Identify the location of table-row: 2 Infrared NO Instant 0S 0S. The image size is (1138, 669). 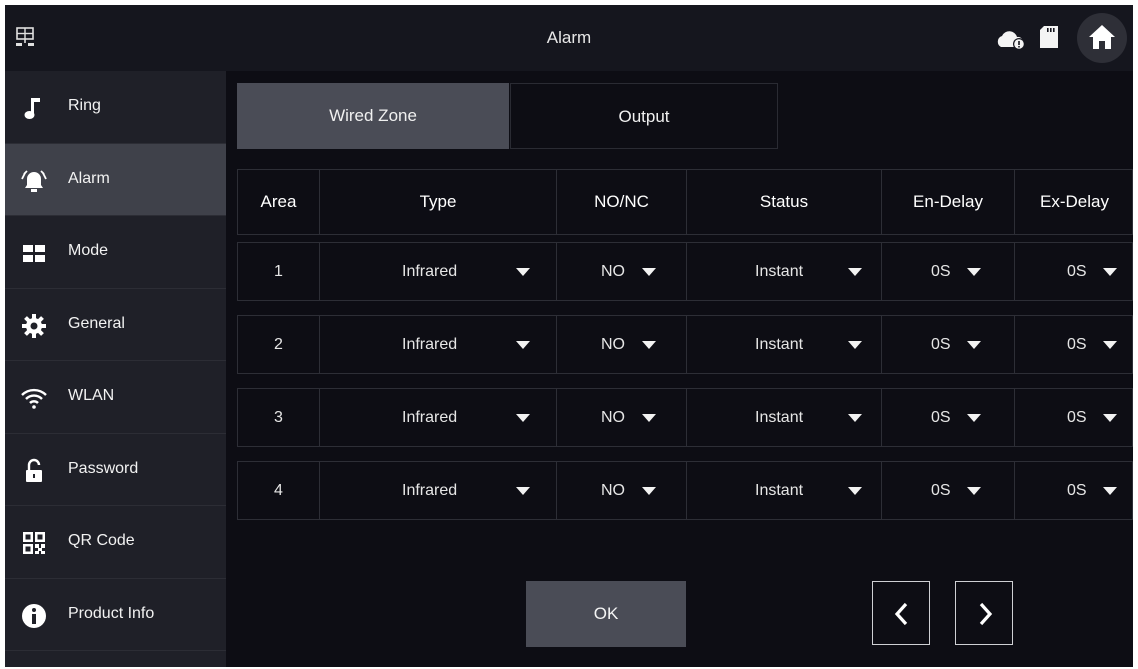
(685, 344).